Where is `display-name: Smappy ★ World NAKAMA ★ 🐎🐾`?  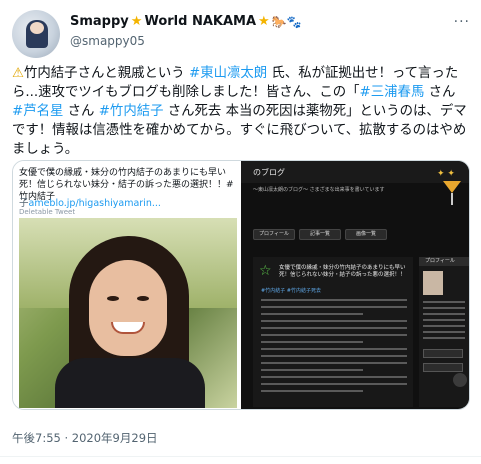 display-name: Smappy ★ World NAKAMA ★ 🐎🐾 is located at coordinates (186, 21).